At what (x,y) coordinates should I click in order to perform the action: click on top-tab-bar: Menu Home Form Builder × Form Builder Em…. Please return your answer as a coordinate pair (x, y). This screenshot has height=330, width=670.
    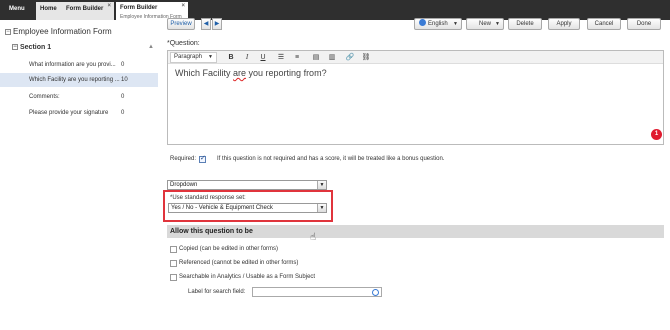
    Looking at the image, I should click on (335, 10).